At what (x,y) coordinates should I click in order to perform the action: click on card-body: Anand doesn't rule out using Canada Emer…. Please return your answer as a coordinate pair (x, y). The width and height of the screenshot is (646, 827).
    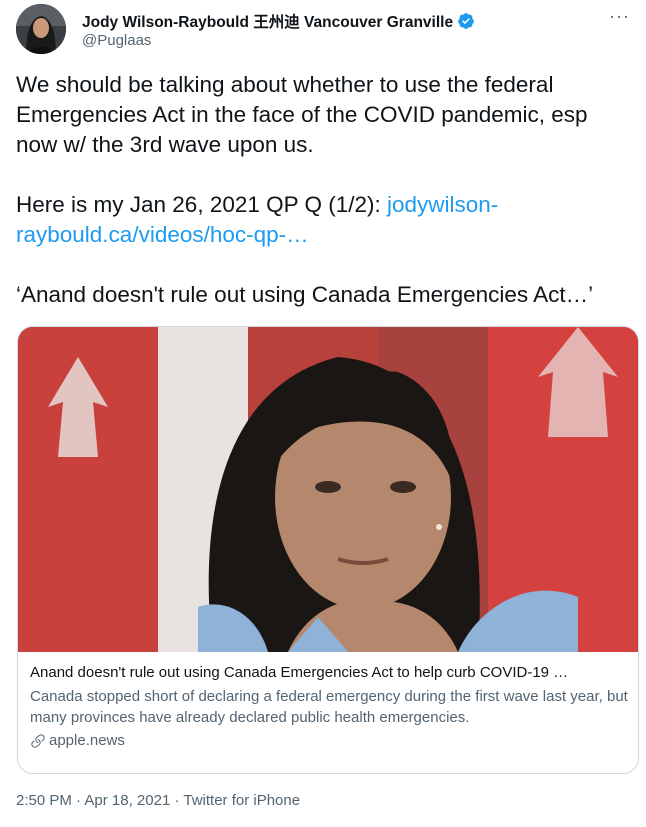
    Looking at the image, I should click on (329, 707).